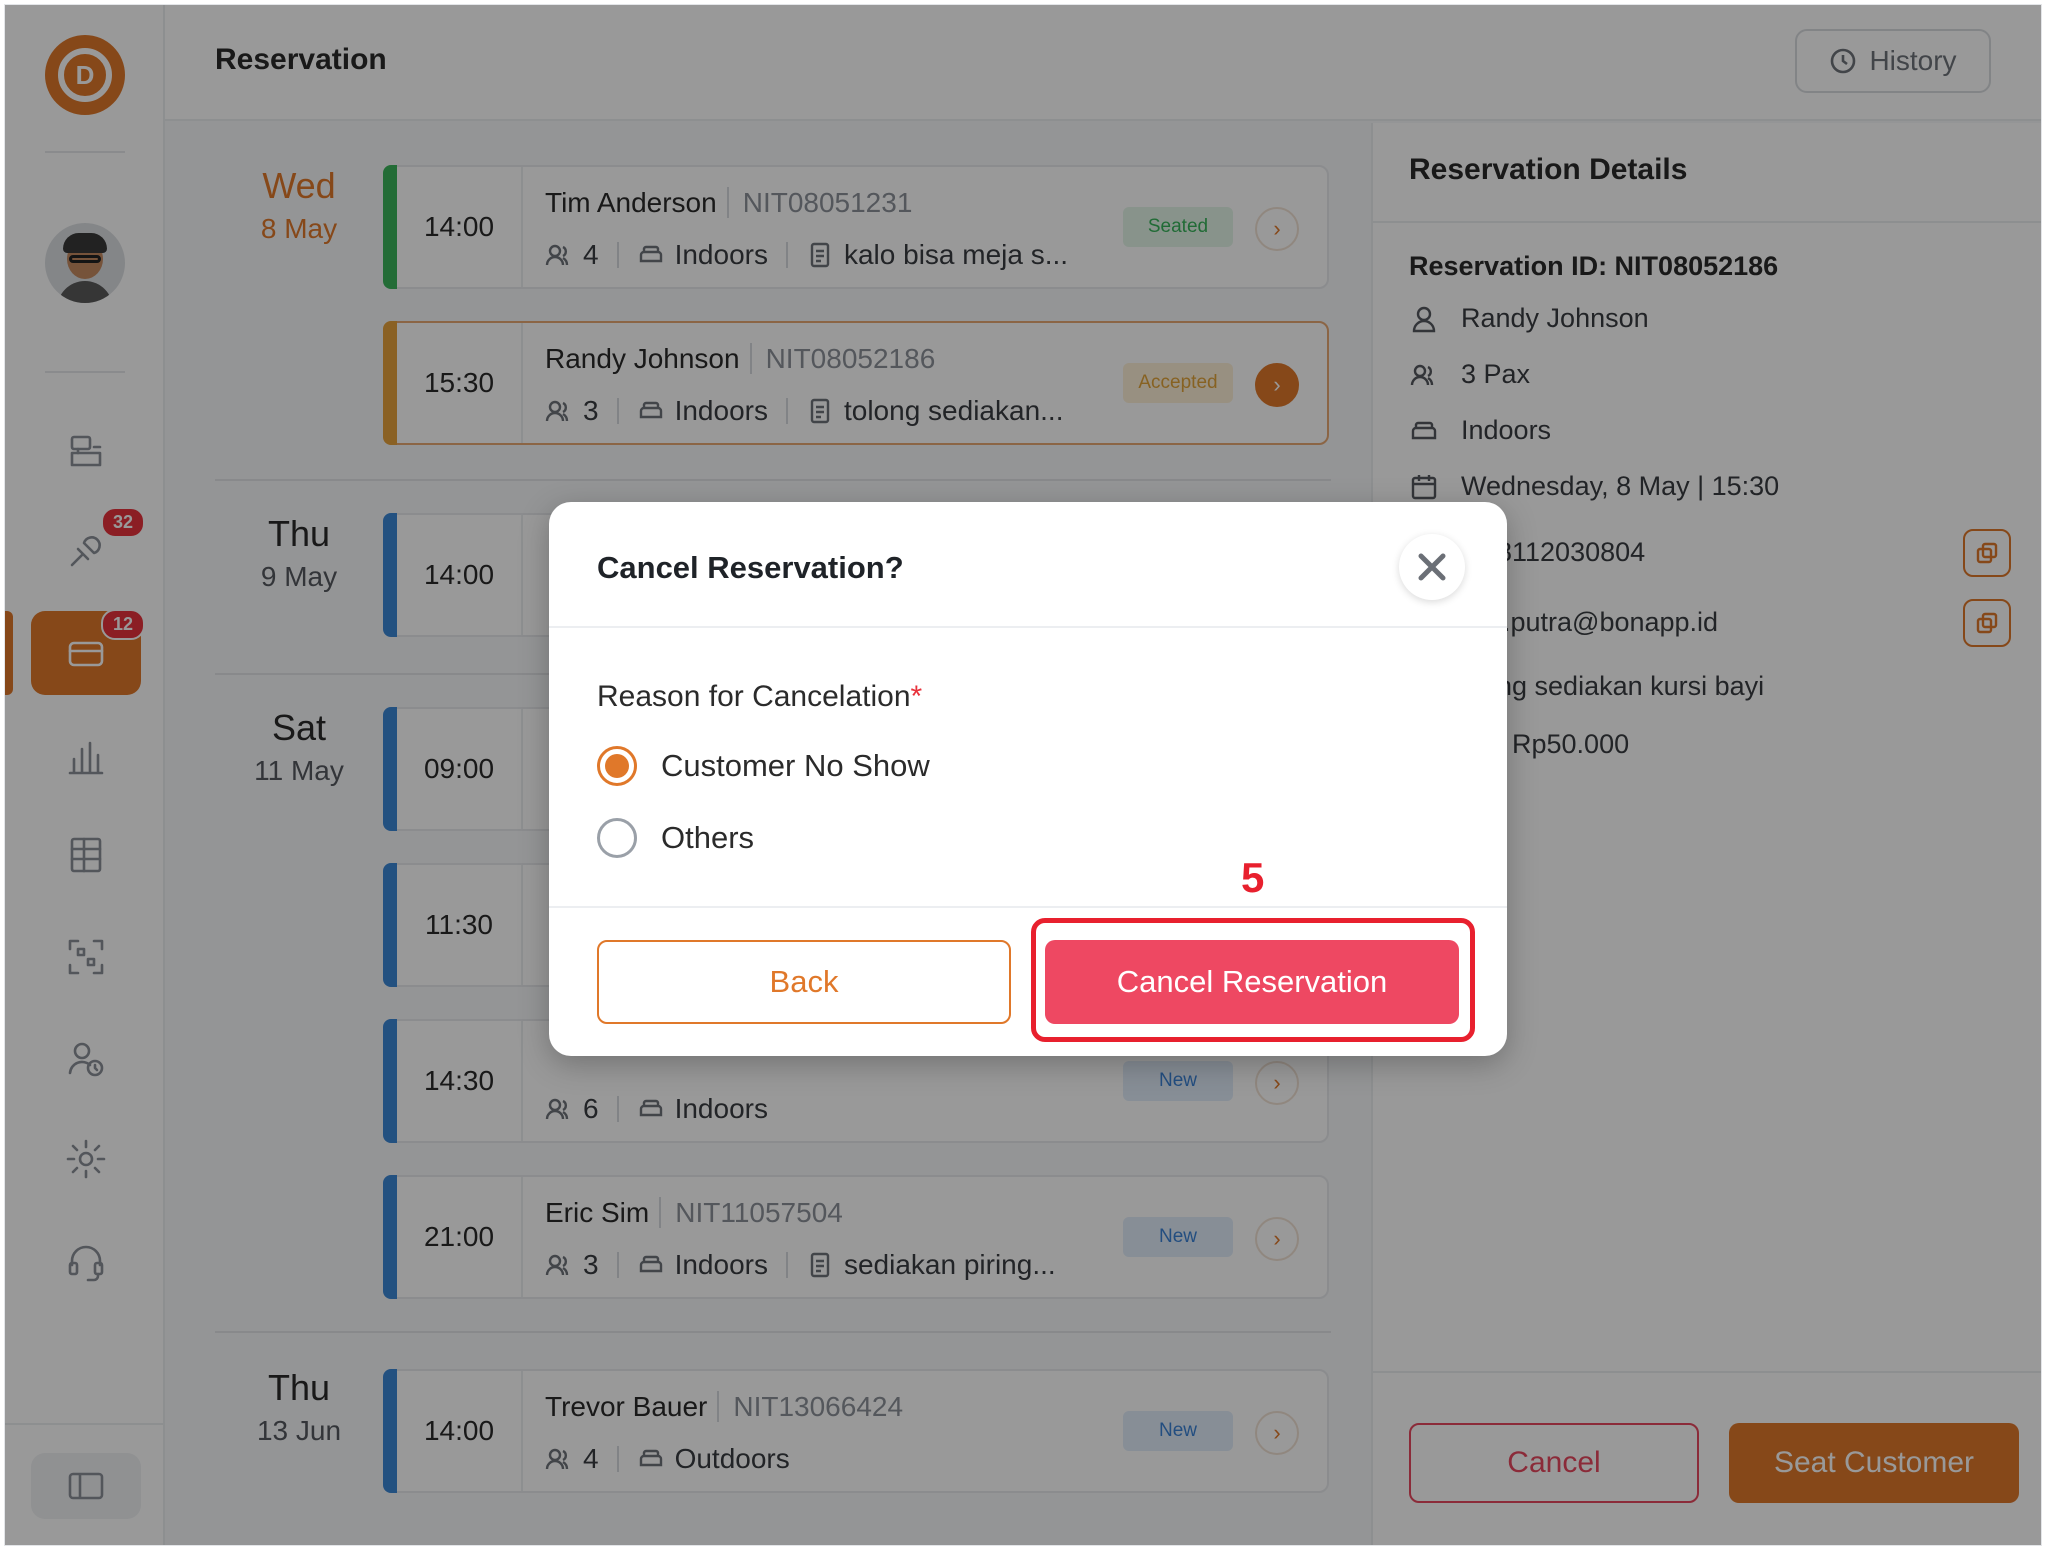 Image resolution: width=2048 pixels, height=1550 pixels. What do you see at coordinates (750, 567) in the screenshot?
I see `dialog-title: Cancel Reservation?` at bounding box center [750, 567].